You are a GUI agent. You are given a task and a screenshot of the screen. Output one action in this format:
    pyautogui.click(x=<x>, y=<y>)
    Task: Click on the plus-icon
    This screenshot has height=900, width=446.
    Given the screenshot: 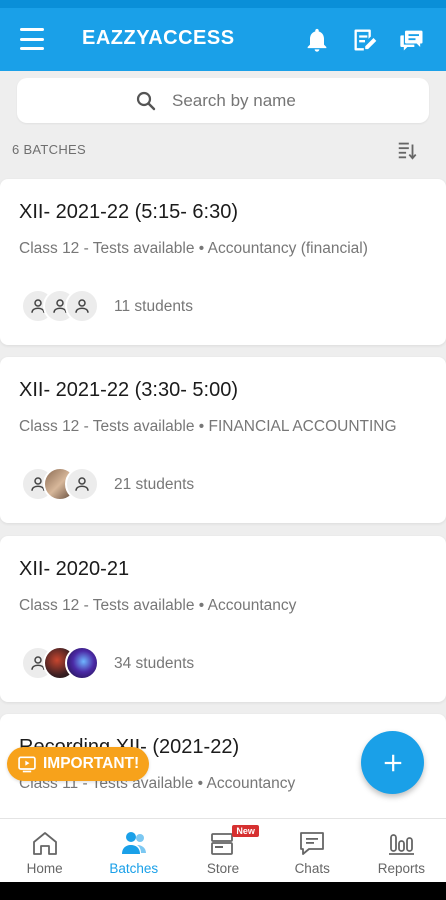 What is the action you would take?
    pyautogui.click(x=392, y=762)
    